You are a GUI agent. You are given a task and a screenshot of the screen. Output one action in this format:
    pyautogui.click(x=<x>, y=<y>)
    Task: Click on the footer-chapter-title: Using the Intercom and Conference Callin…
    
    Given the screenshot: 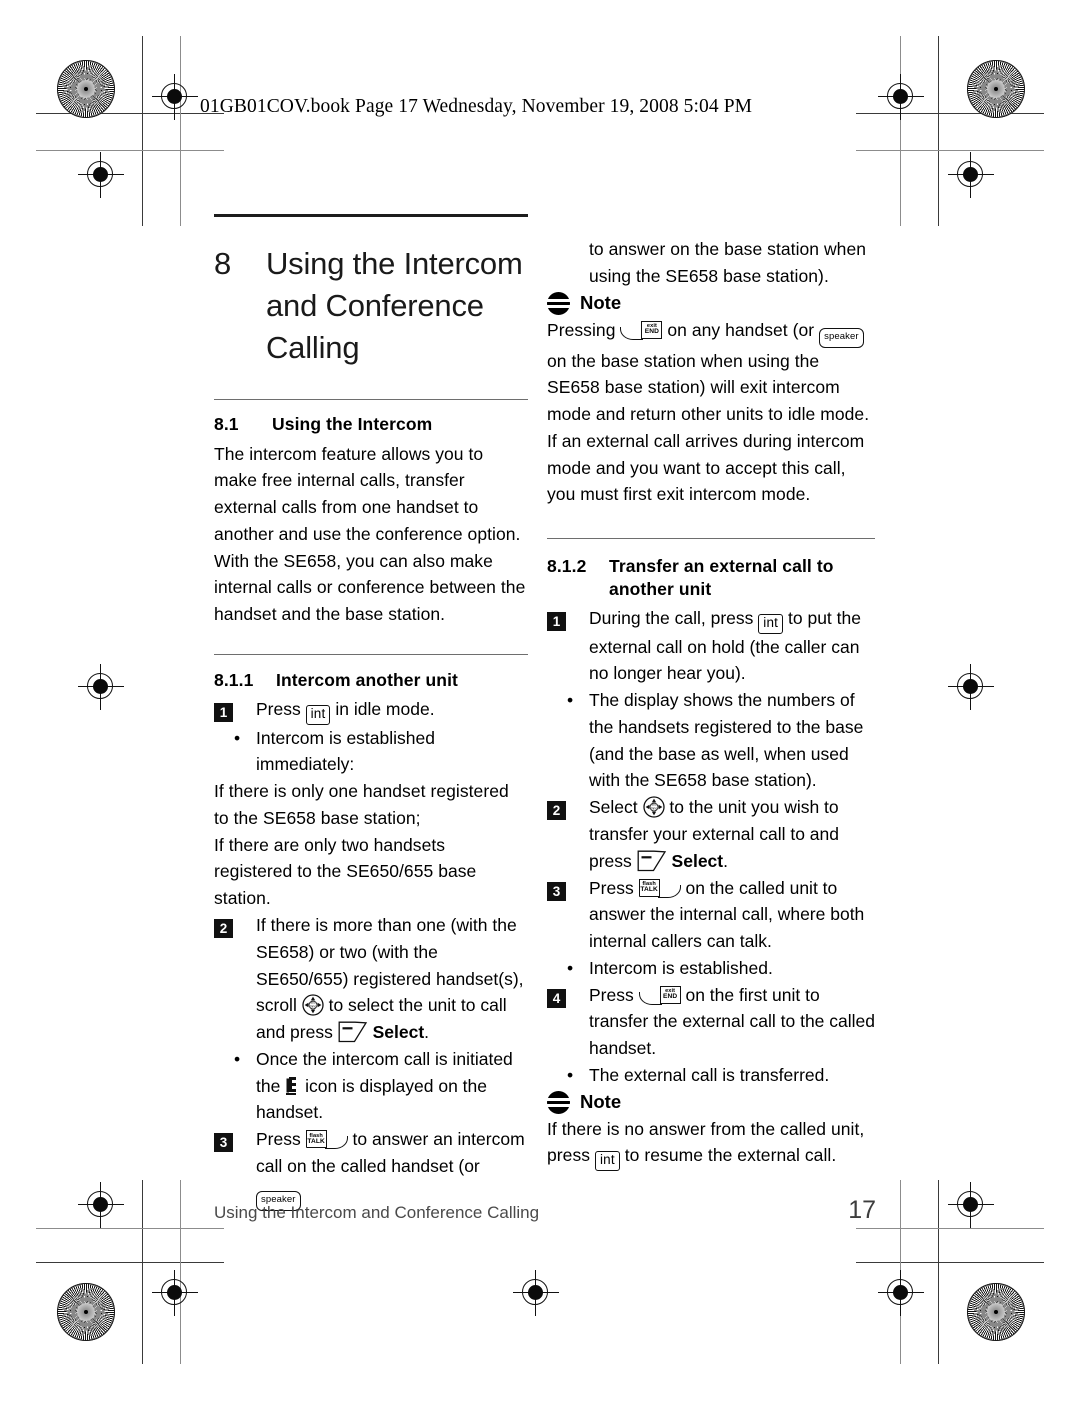 What is the action you would take?
    pyautogui.click(x=377, y=1212)
    